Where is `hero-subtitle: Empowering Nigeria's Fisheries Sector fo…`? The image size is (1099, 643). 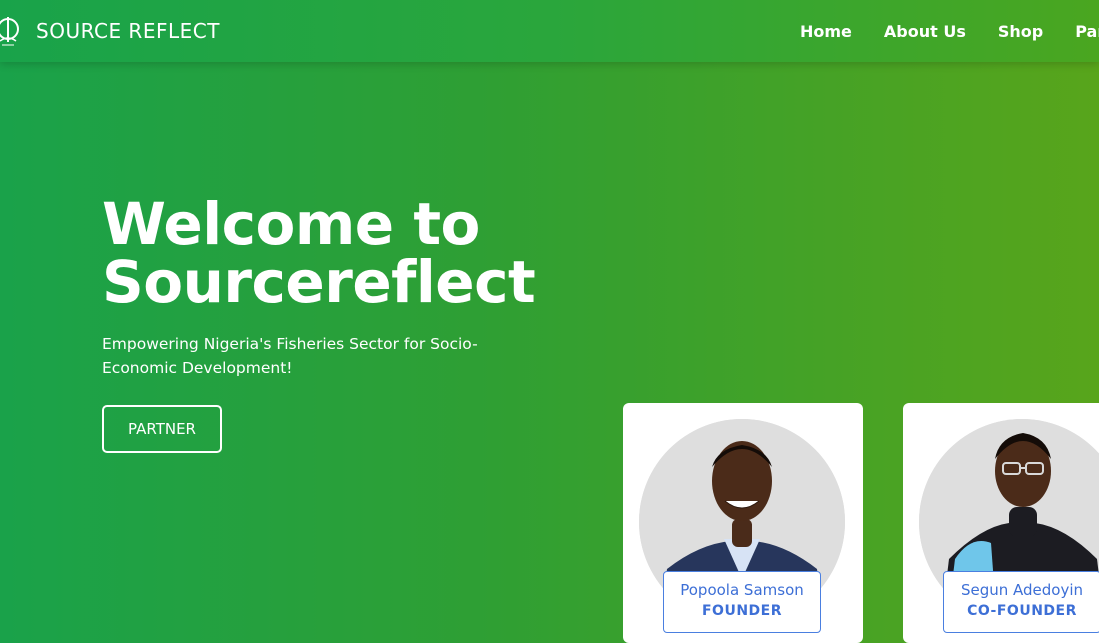
hero-subtitle: Empowering Nigeria's Fisheries Sector fo… is located at coordinates (290, 356).